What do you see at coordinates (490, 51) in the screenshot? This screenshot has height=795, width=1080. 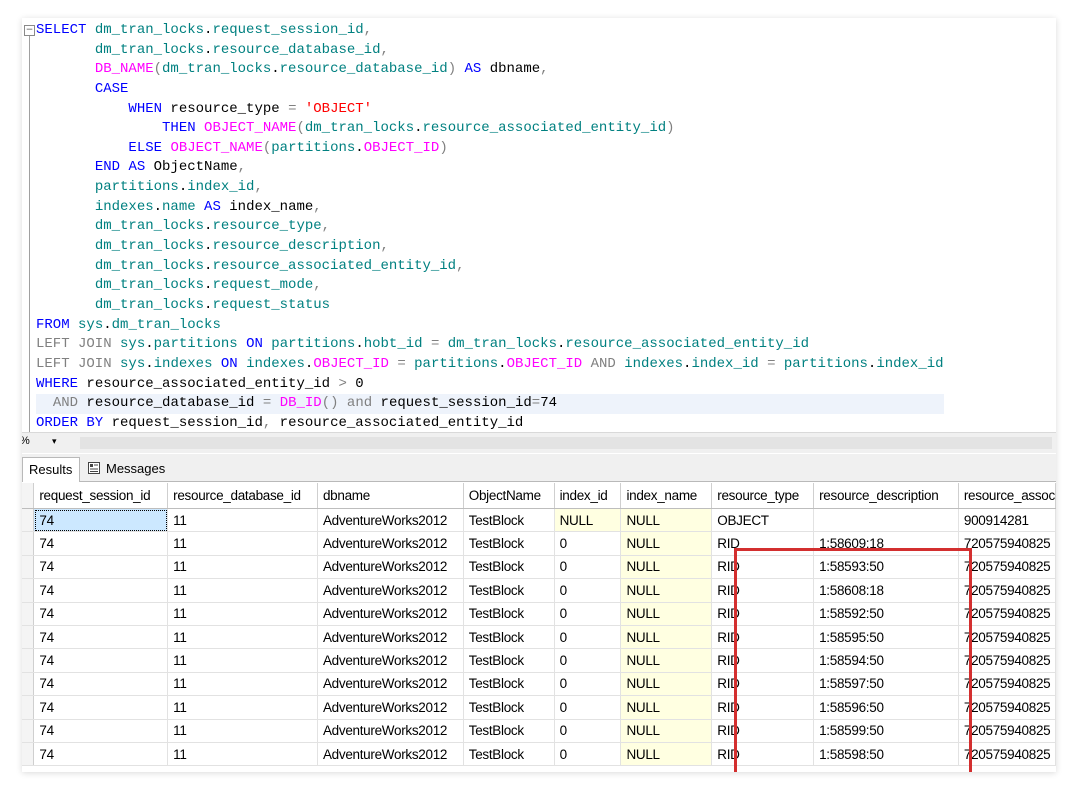 I see `code-line: dm_tran_locks.resource_database_id,` at bounding box center [490, 51].